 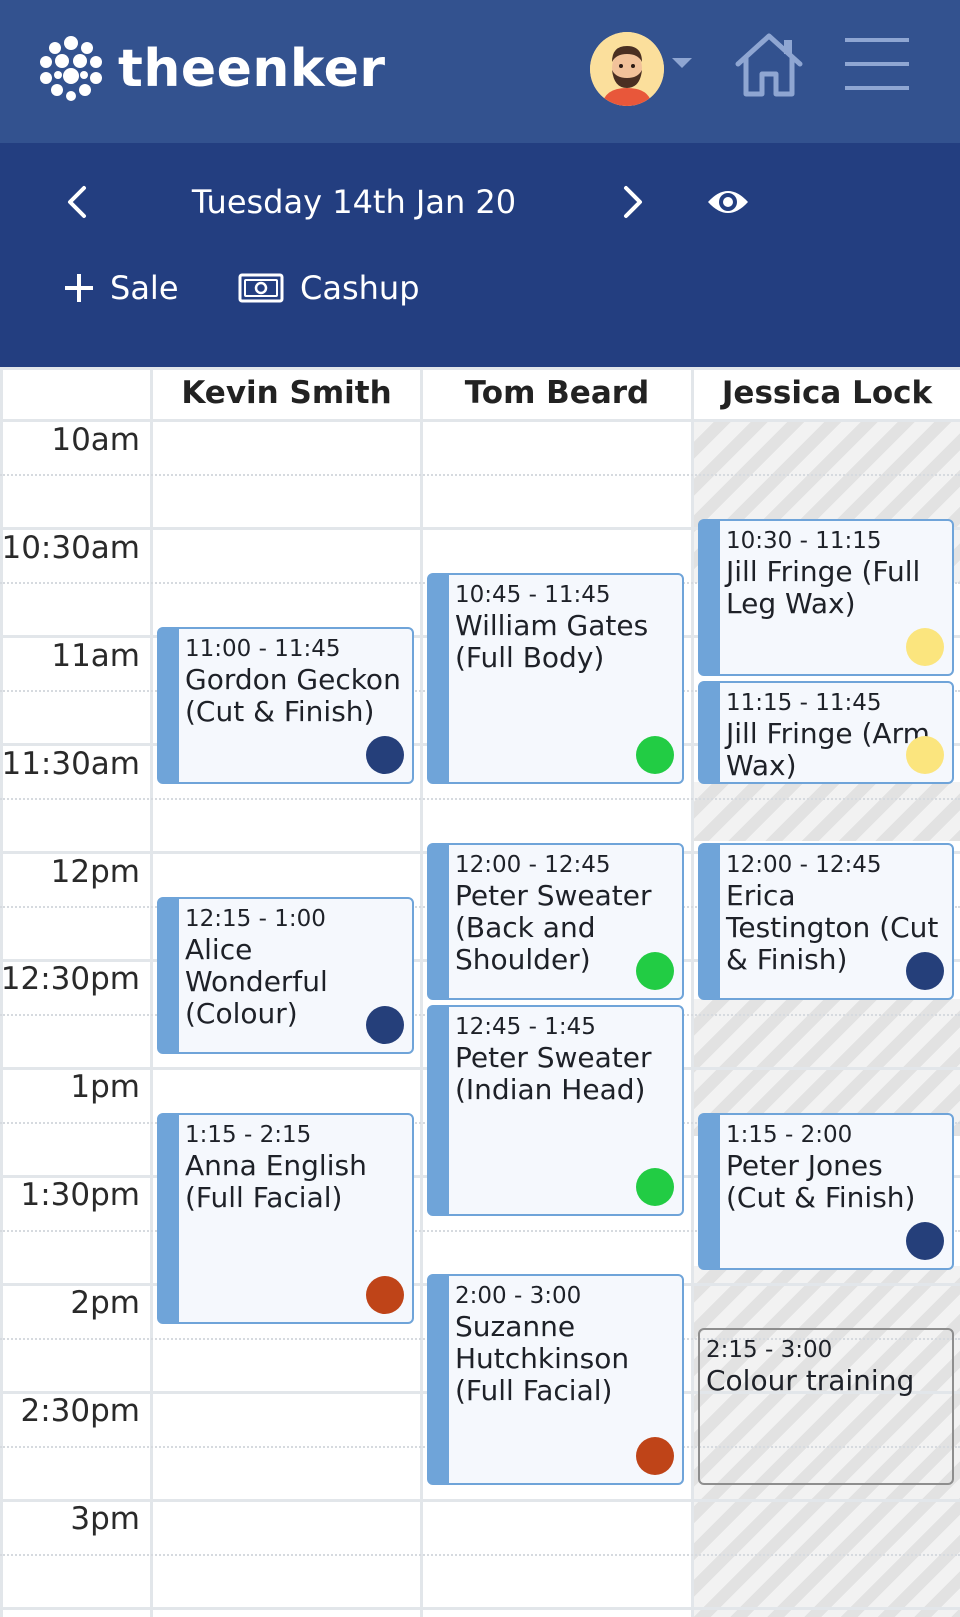 I want to click on hamburger-menu-icon, so click(x=877, y=64).